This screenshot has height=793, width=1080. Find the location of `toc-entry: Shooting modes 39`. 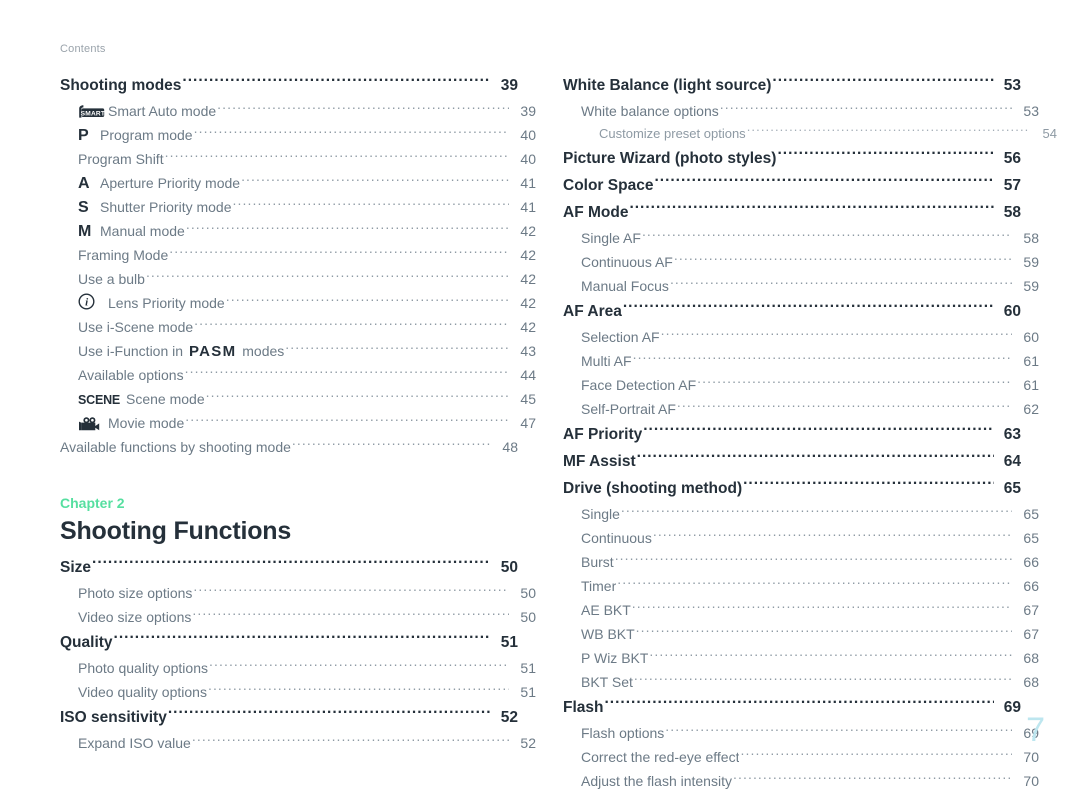

toc-entry: Shooting modes 39 is located at coordinates (289, 85).